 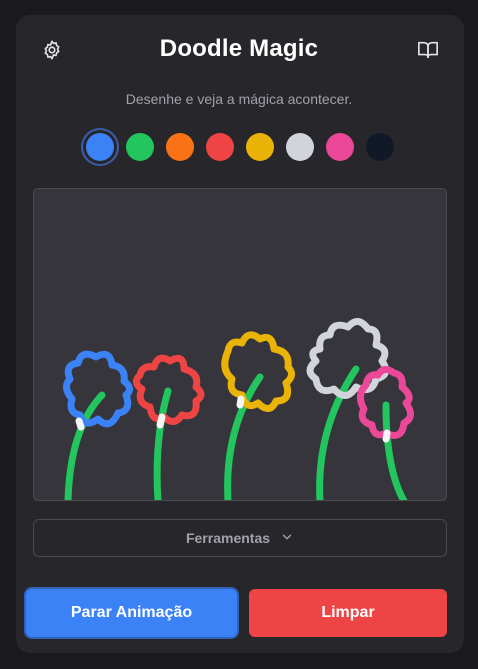 I want to click on chevron-down-icon, so click(x=287, y=538).